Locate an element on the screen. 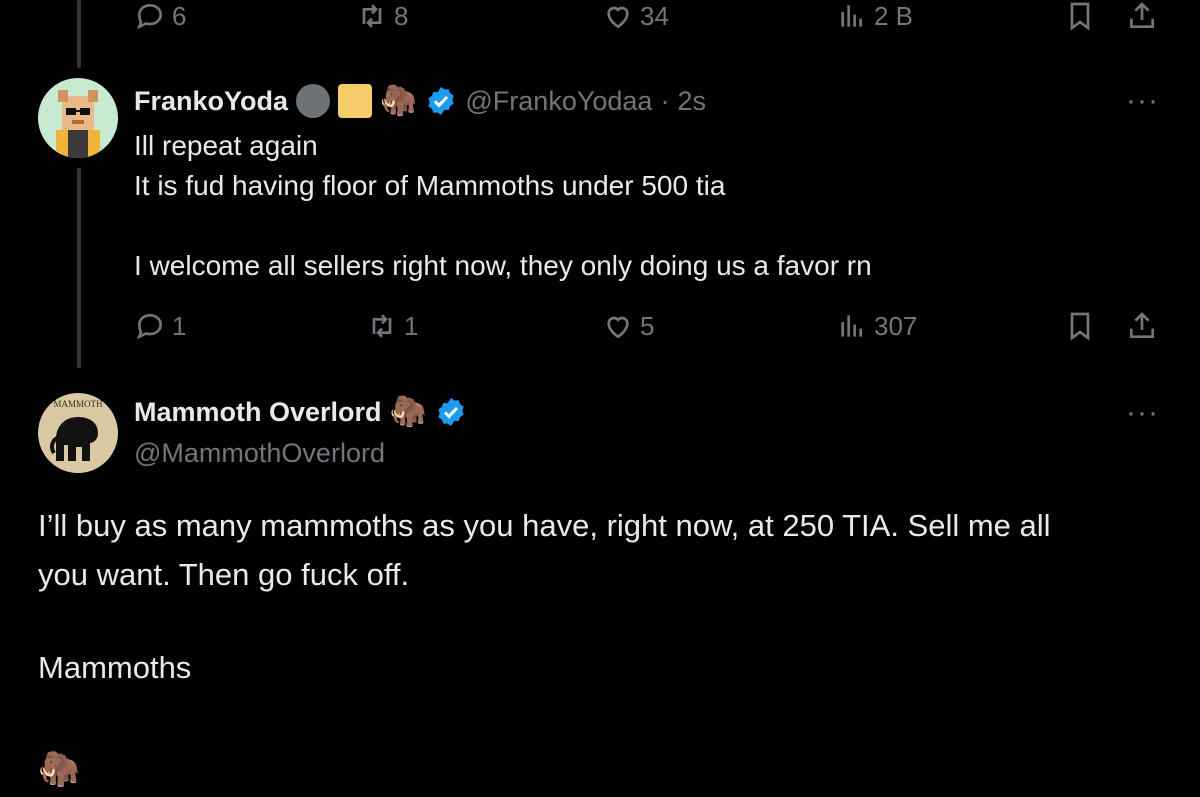 This screenshot has width=1200, height=797. avatar-ring-text: MAMMOTH is located at coordinates (78, 404).